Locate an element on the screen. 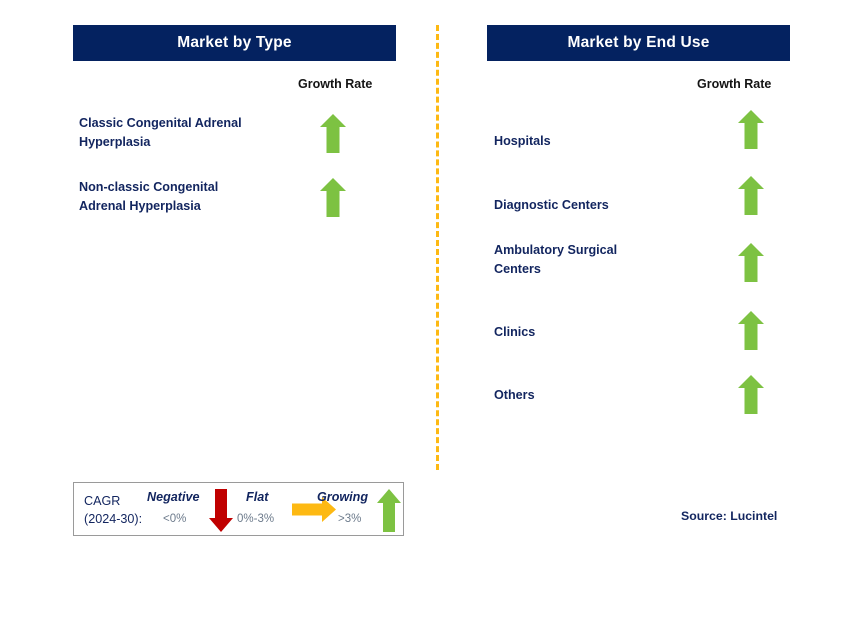 The height and width of the screenshot is (620, 854). end-use-item-label-1: Diagnostic Centers is located at coordinates (551, 205).